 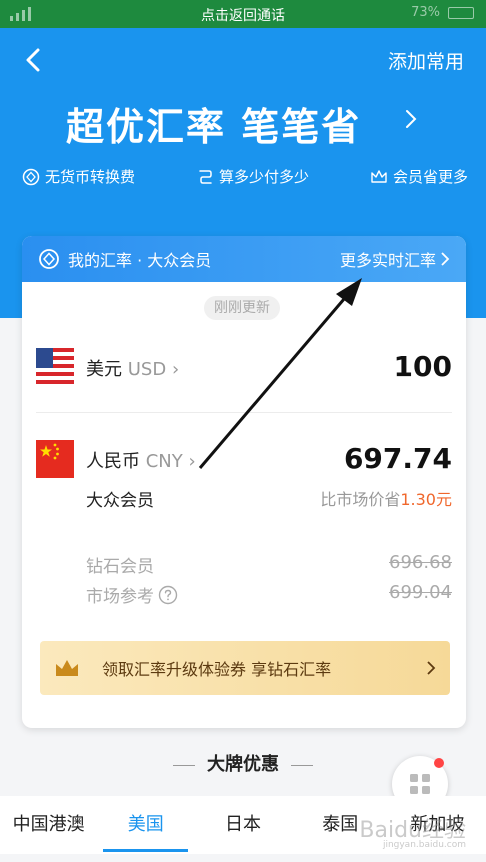 I want to click on saving-info: 比市场价省1.30元, so click(x=386, y=498).